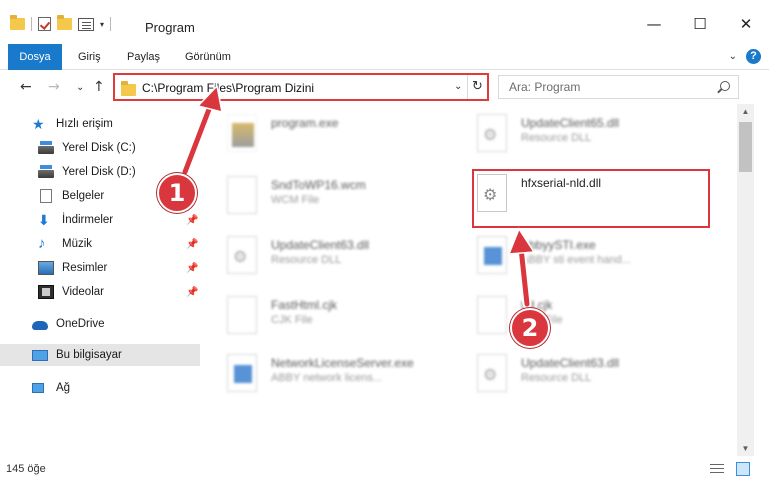 This screenshot has height=490, width=769. I want to click on downloads-icon: ⬇, so click(44, 220).